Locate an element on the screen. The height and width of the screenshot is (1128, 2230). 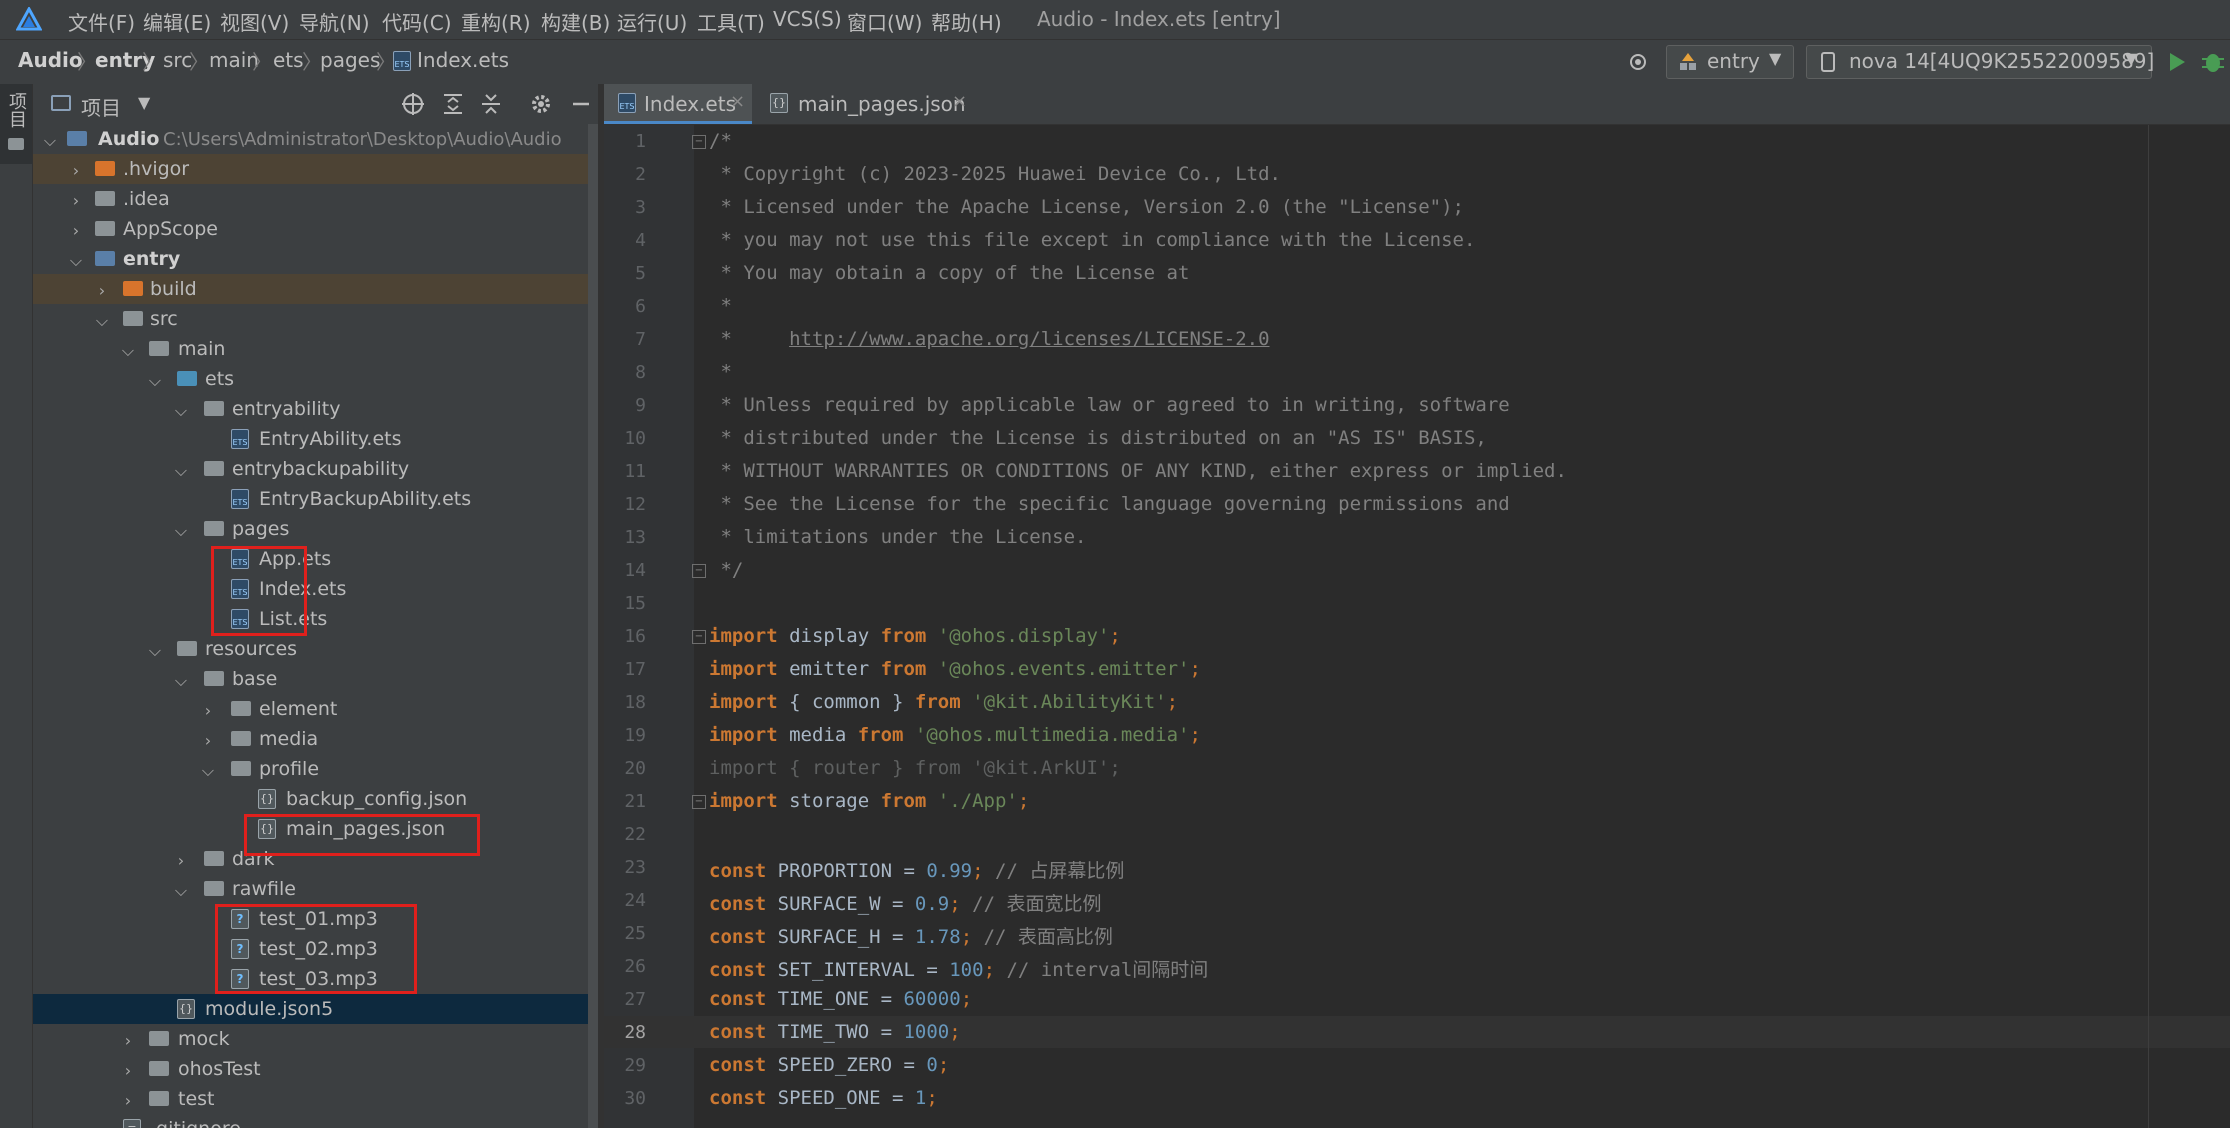
project-tree-scrollbar is located at coordinates (593, 626).